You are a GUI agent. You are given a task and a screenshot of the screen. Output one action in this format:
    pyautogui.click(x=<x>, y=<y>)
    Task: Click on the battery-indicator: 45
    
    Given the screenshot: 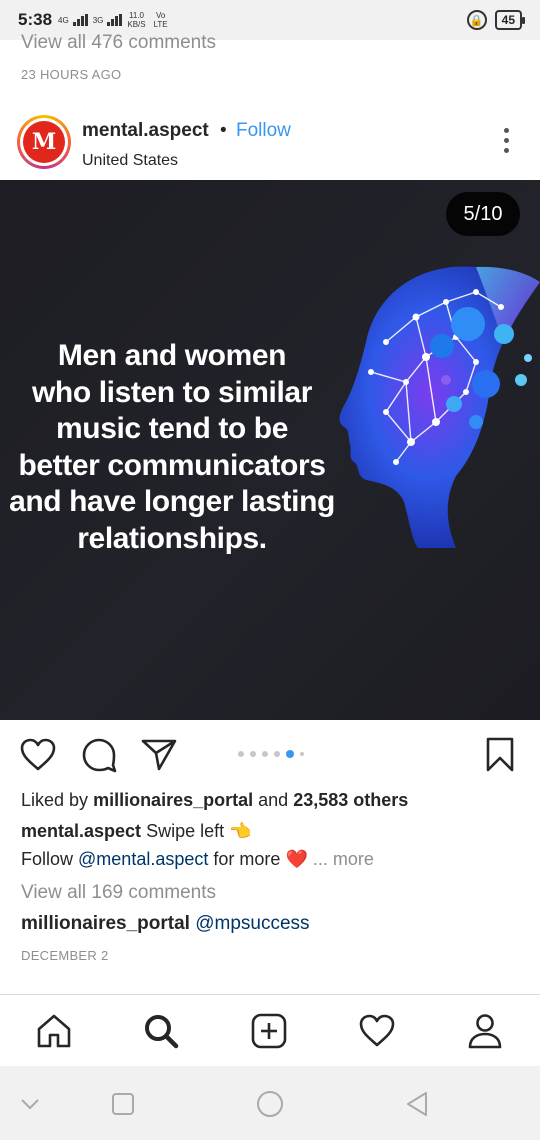 What is the action you would take?
    pyautogui.click(x=510, y=20)
    